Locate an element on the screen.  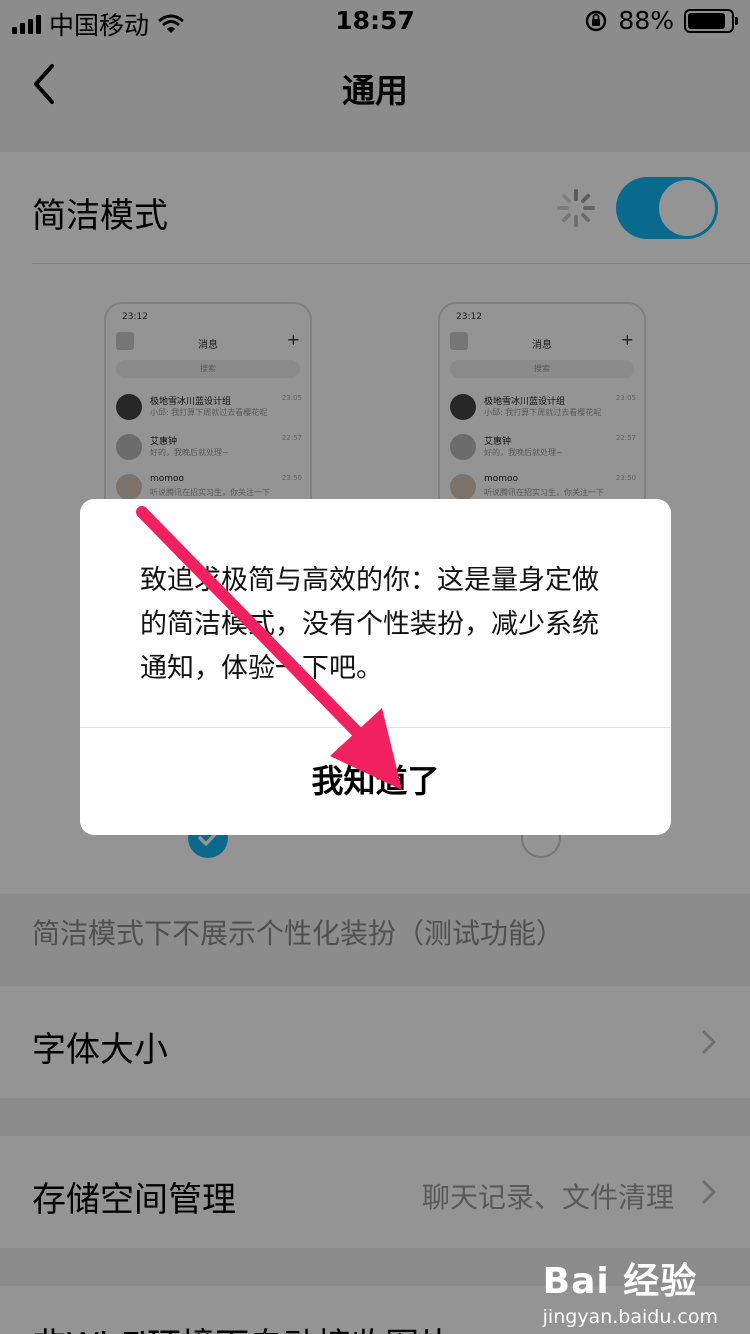
got-it-button: 我知道了 is located at coordinates (375, 781).